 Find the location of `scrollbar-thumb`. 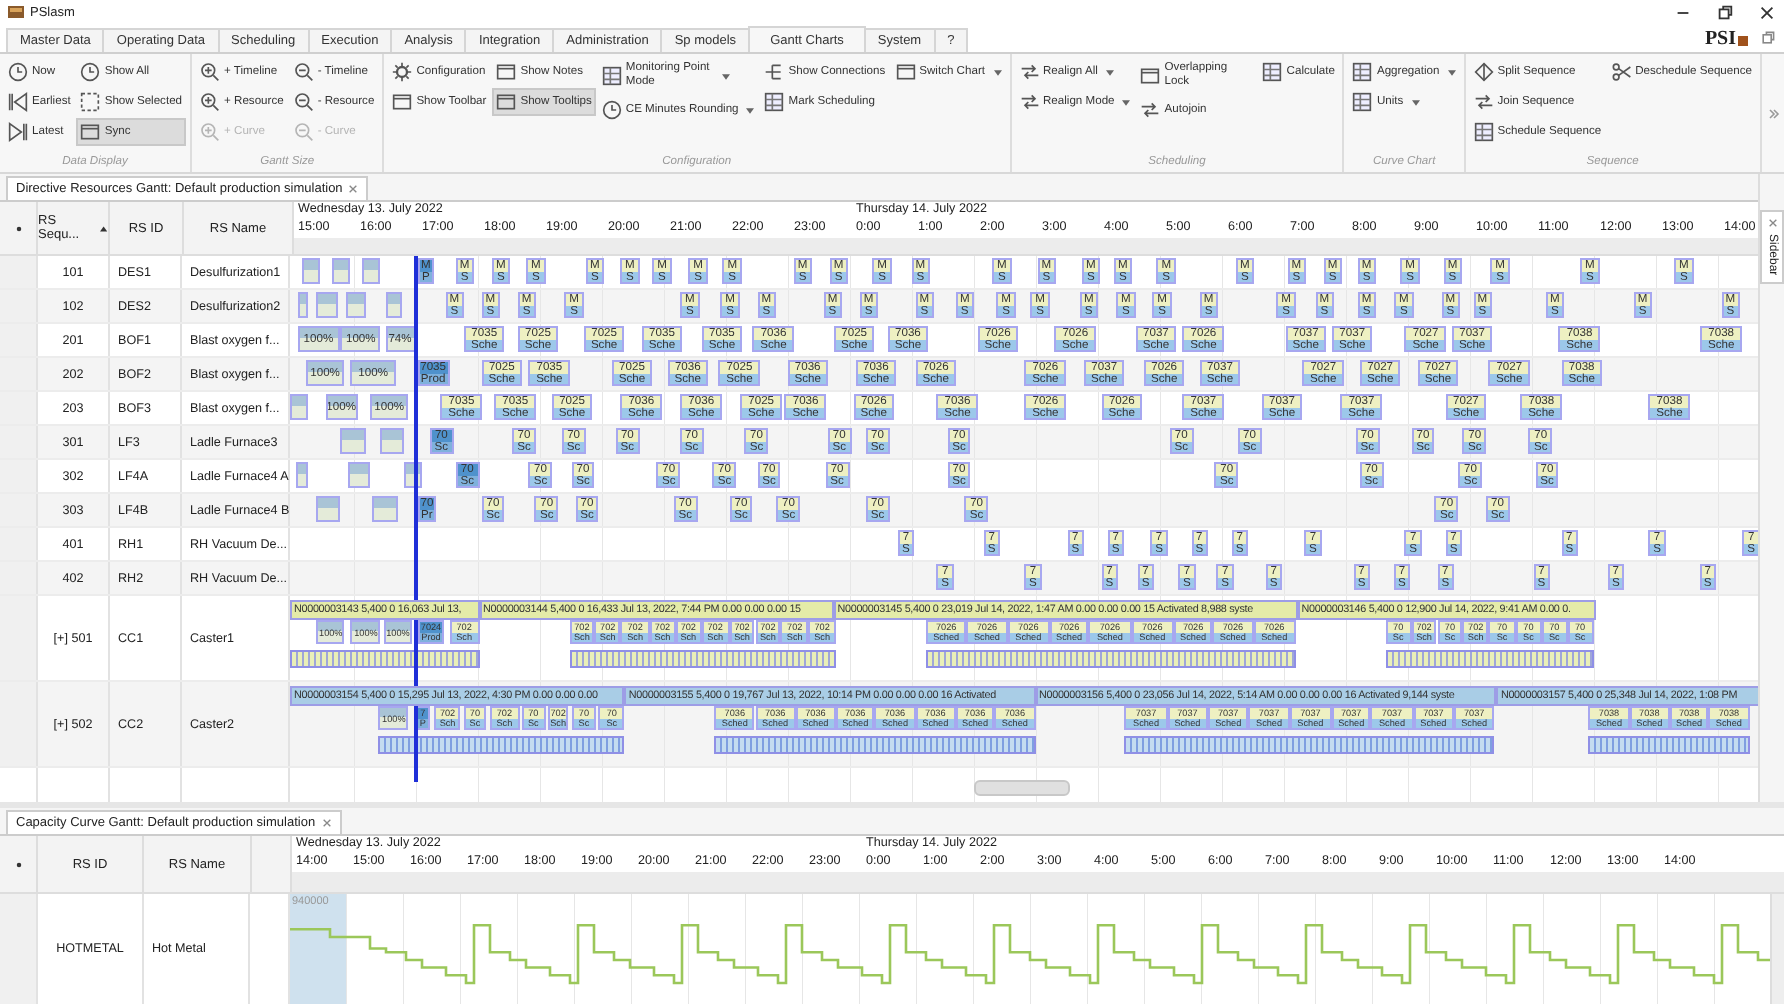

scrollbar-thumb is located at coordinates (1022, 788).